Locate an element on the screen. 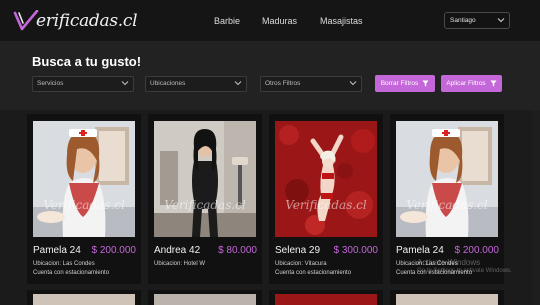 This screenshot has width=540, height=305. listing-price: $ 80.000 is located at coordinates (237, 250).